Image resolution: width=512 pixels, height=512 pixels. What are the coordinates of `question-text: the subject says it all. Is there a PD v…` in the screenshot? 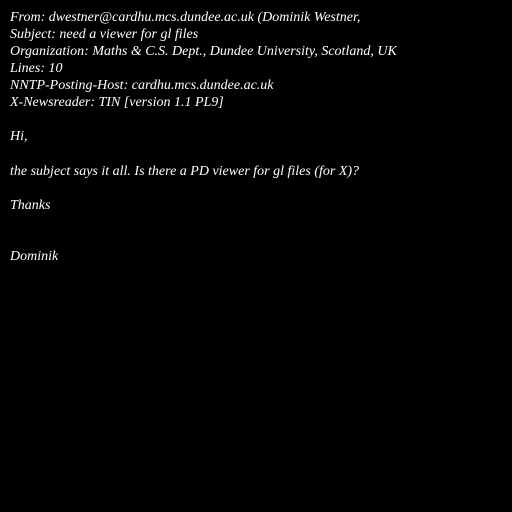 It's located at (185, 171).